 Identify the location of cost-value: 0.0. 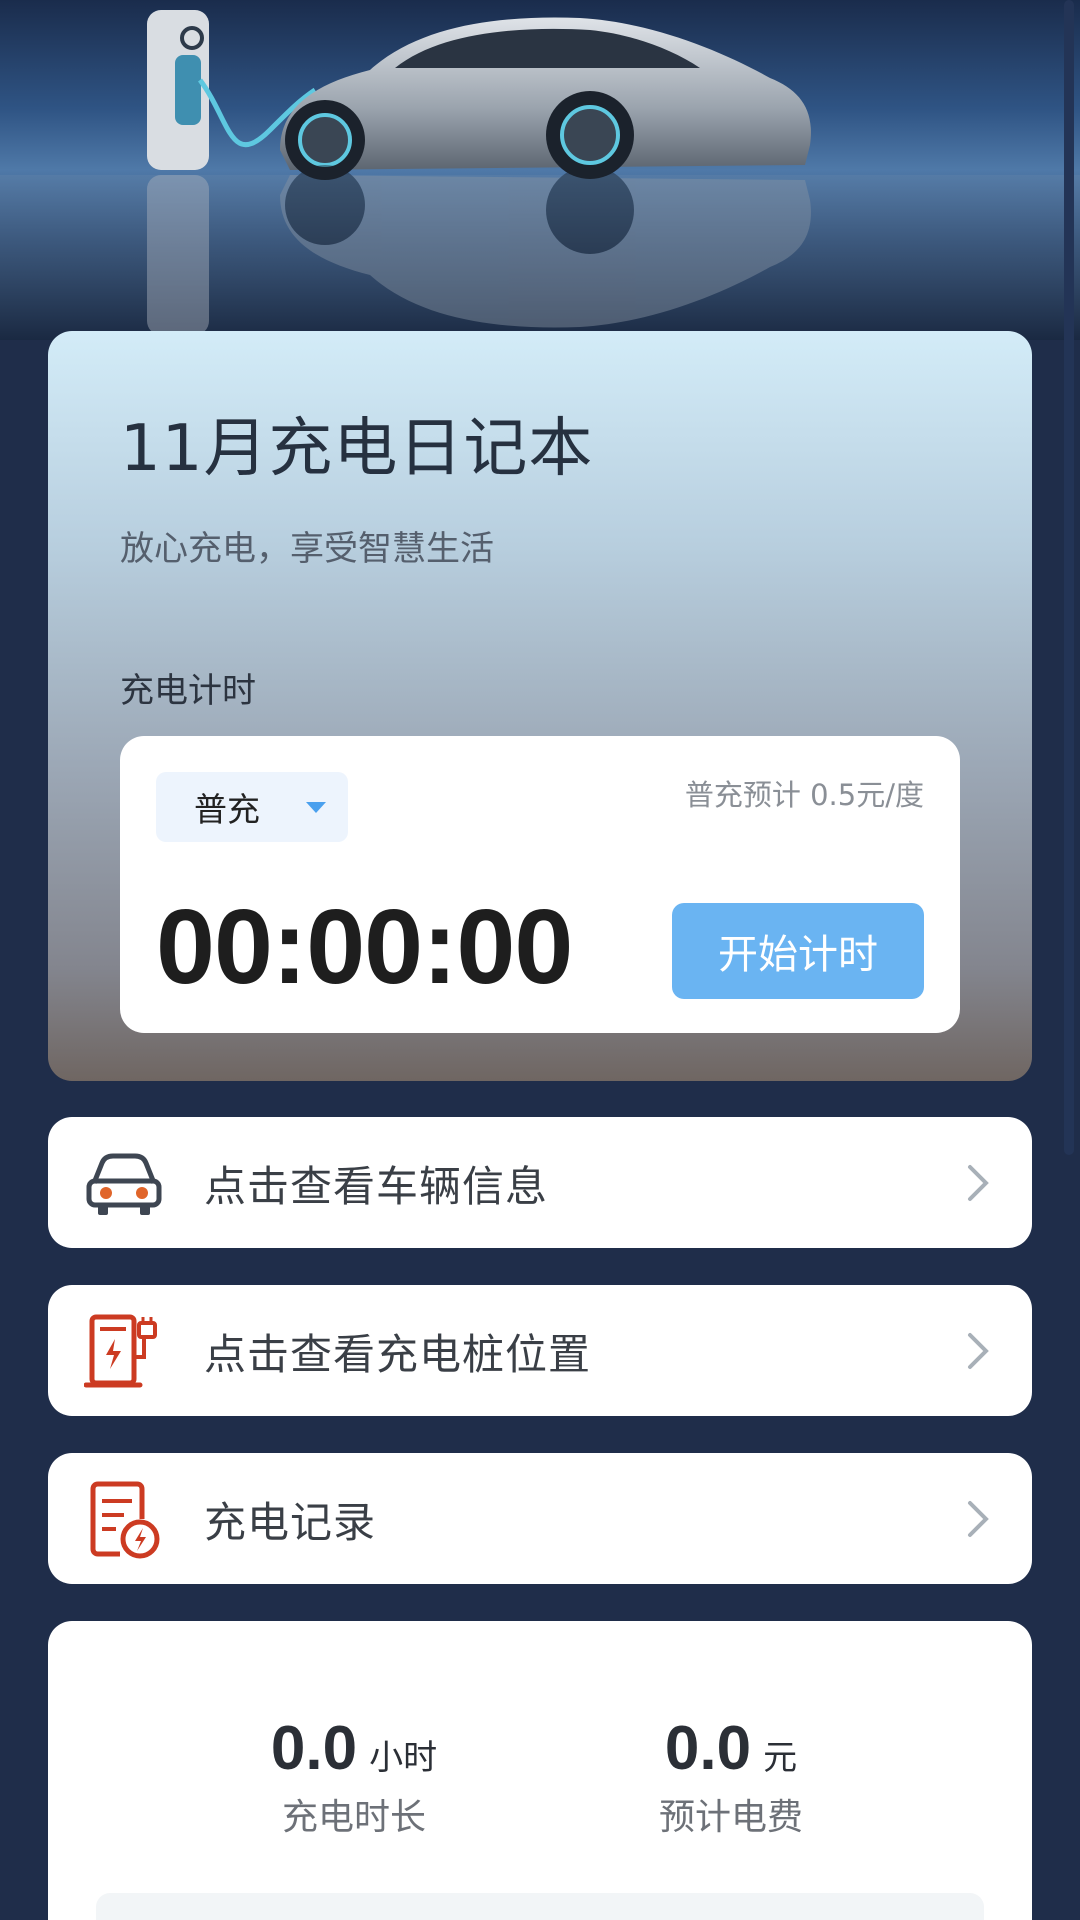
(708, 1748).